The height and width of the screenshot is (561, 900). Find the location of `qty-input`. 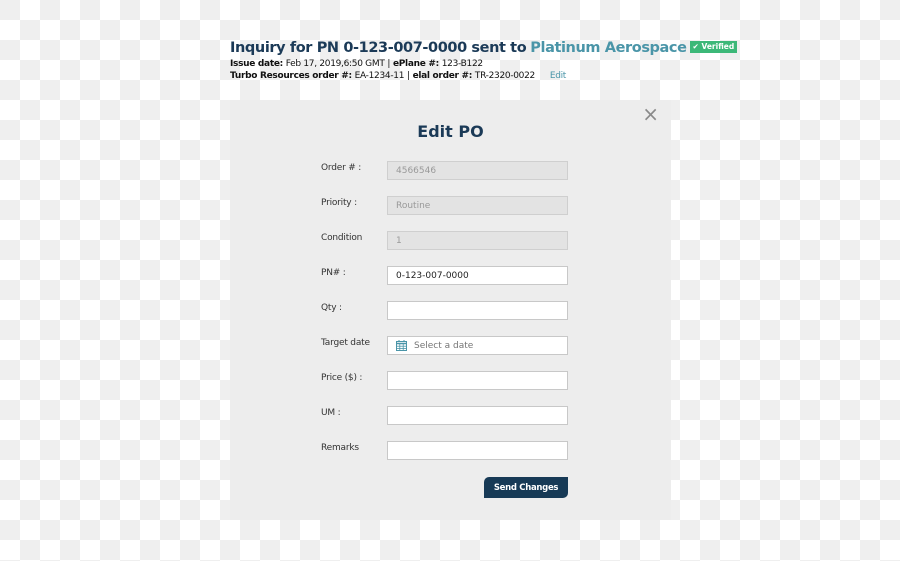

qty-input is located at coordinates (477, 310).